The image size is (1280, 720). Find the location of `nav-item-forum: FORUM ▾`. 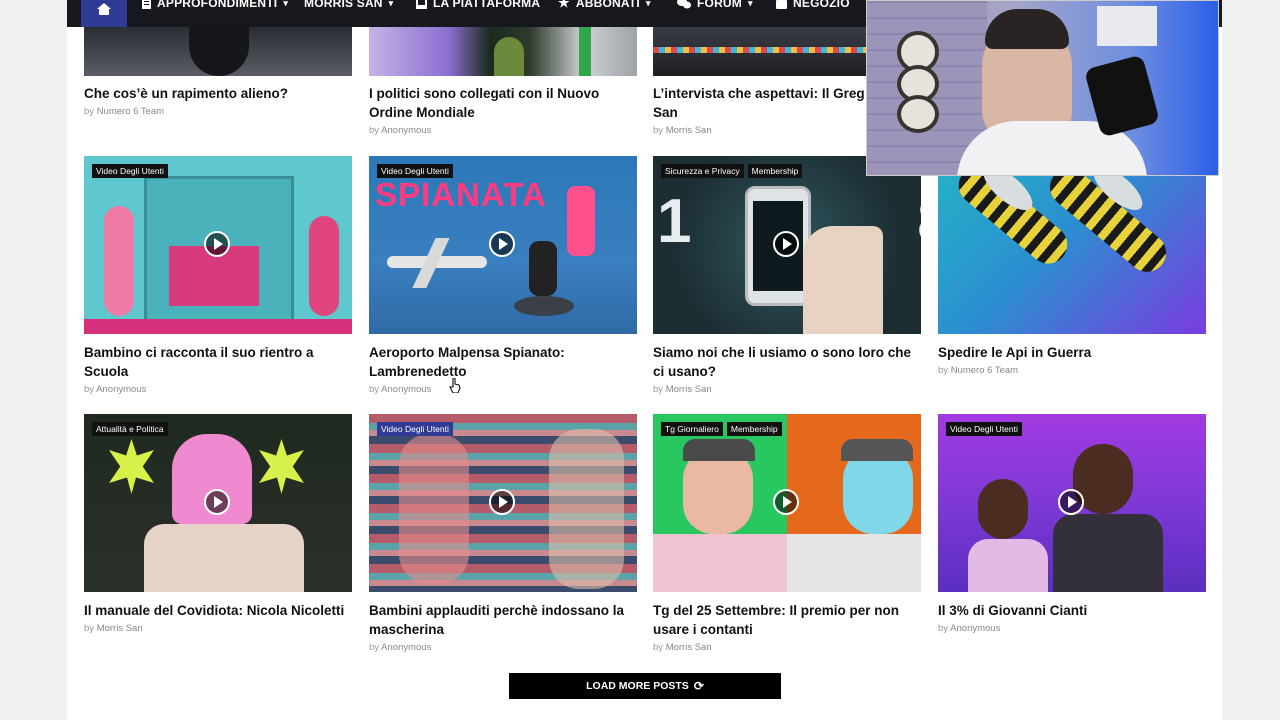

nav-item-forum: FORUM ▾ is located at coordinates (715, 6).